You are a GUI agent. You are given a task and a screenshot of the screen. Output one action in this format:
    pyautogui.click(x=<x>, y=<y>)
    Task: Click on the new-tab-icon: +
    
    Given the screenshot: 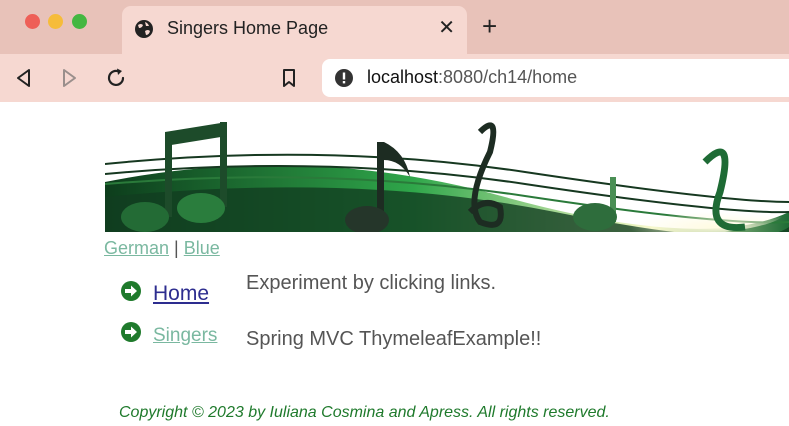 What is the action you would take?
    pyautogui.click(x=489, y=26)
    